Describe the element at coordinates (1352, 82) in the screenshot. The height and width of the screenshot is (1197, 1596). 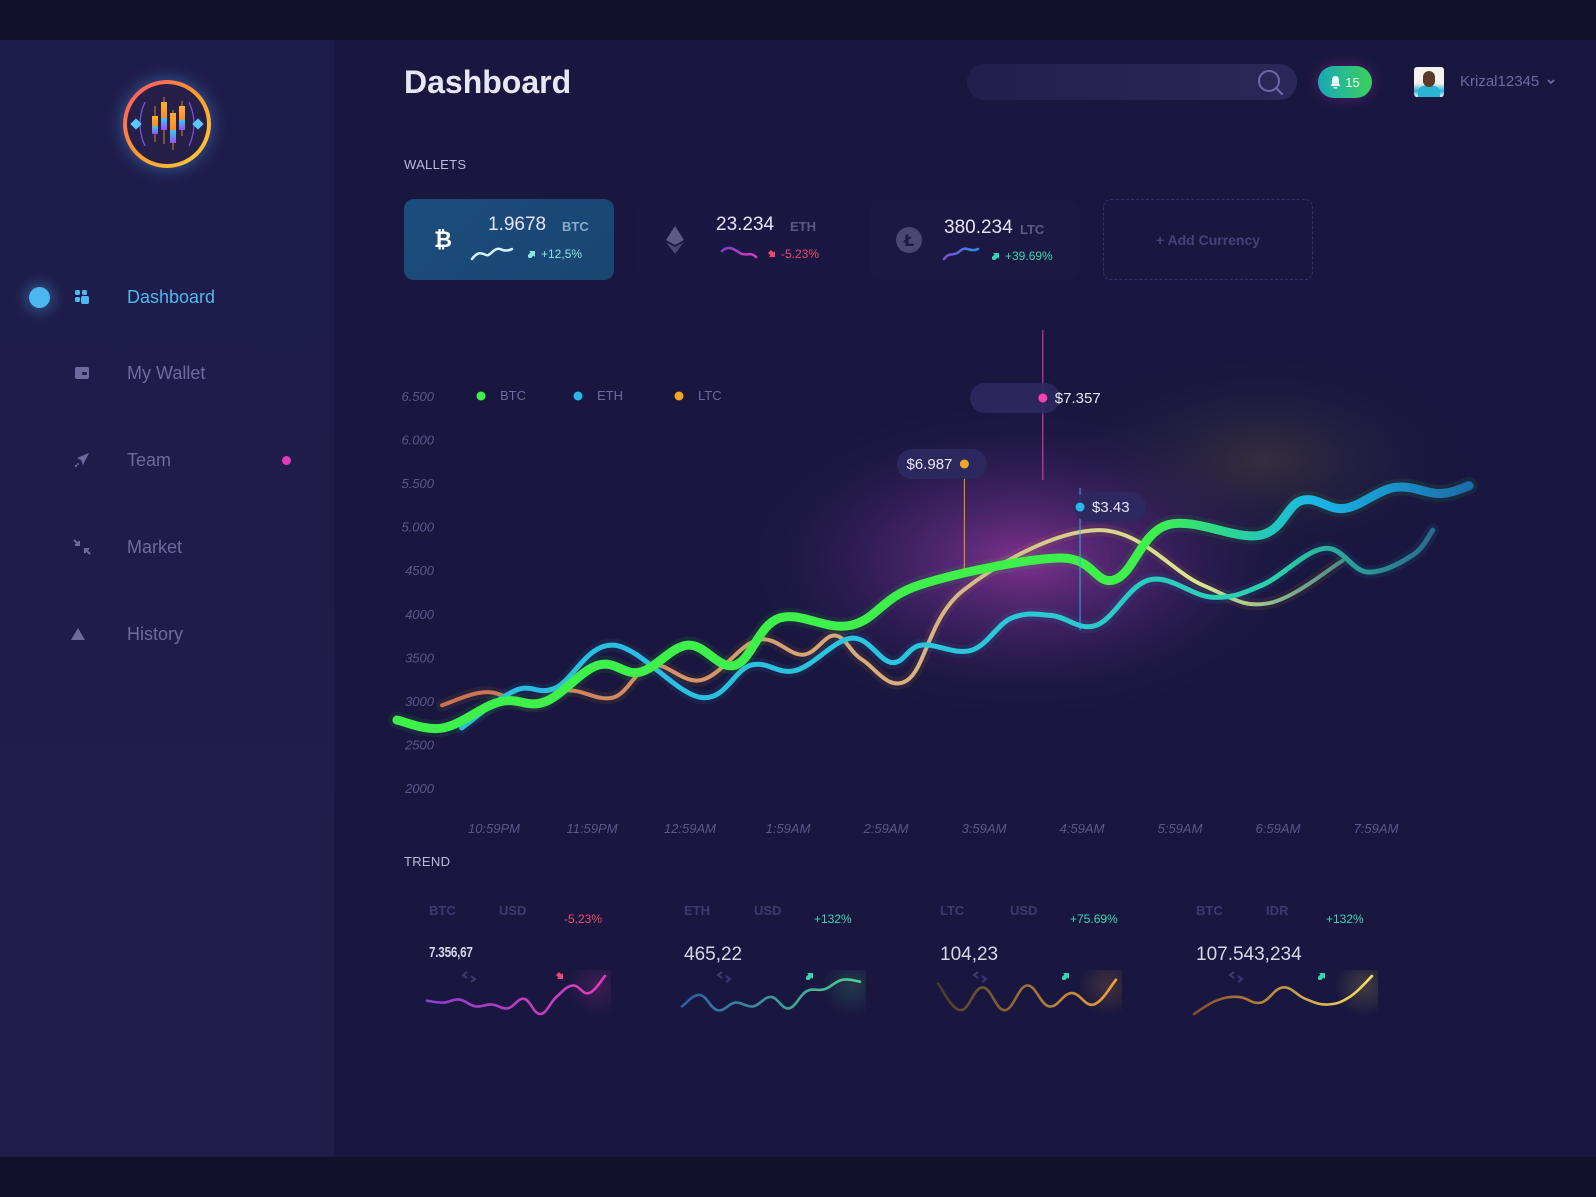
I see `notification-count: 15` at that location.